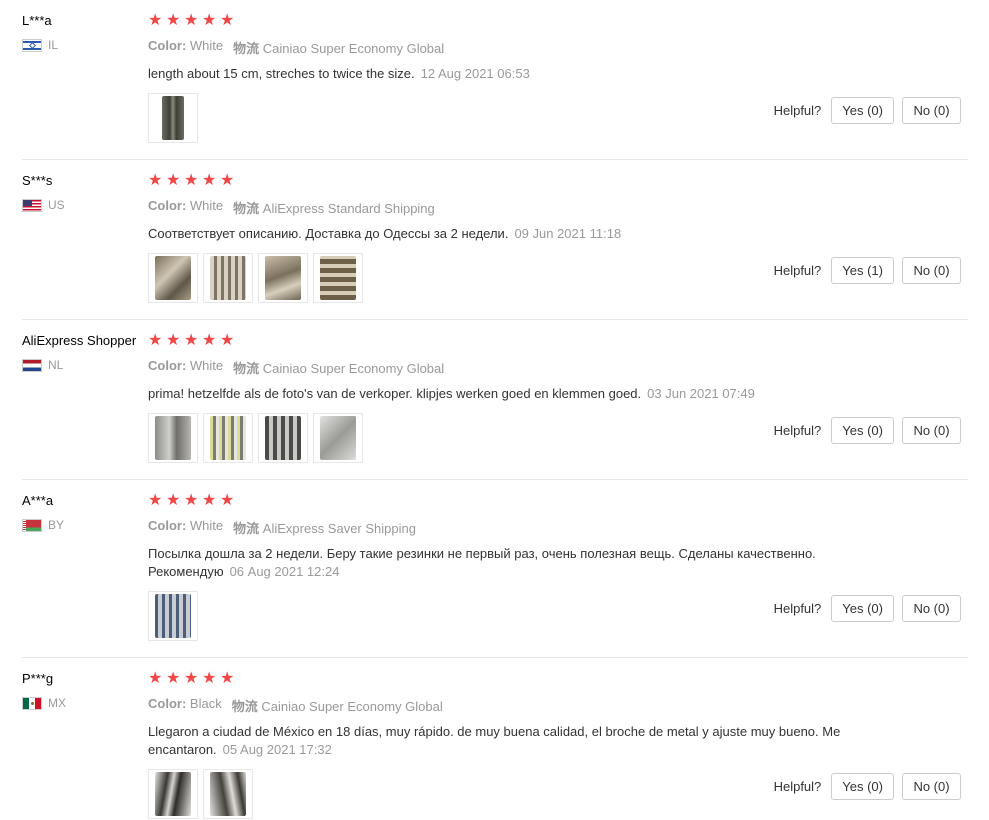 Image resolution: width=989 pixels, height=820 pixels. I want to click on shipping-value: AliExpress Standard Shipping, so click(348, 208).